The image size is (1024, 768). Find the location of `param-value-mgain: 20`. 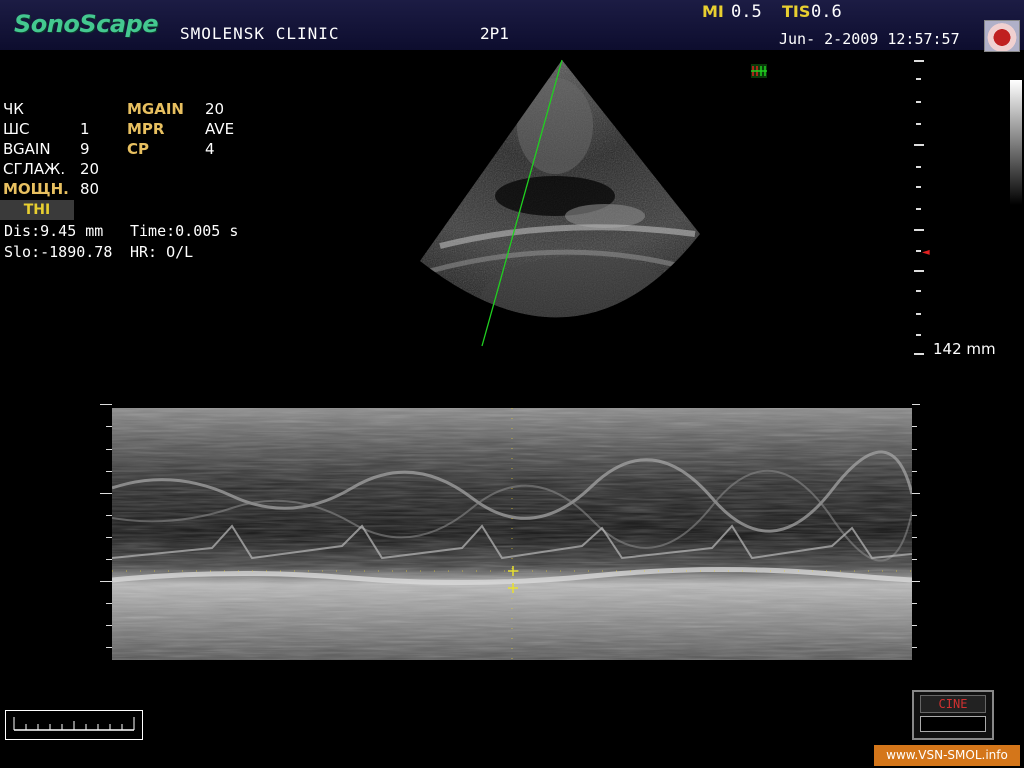

param-value-mgain: 20 is located at coordinates (215, 109).